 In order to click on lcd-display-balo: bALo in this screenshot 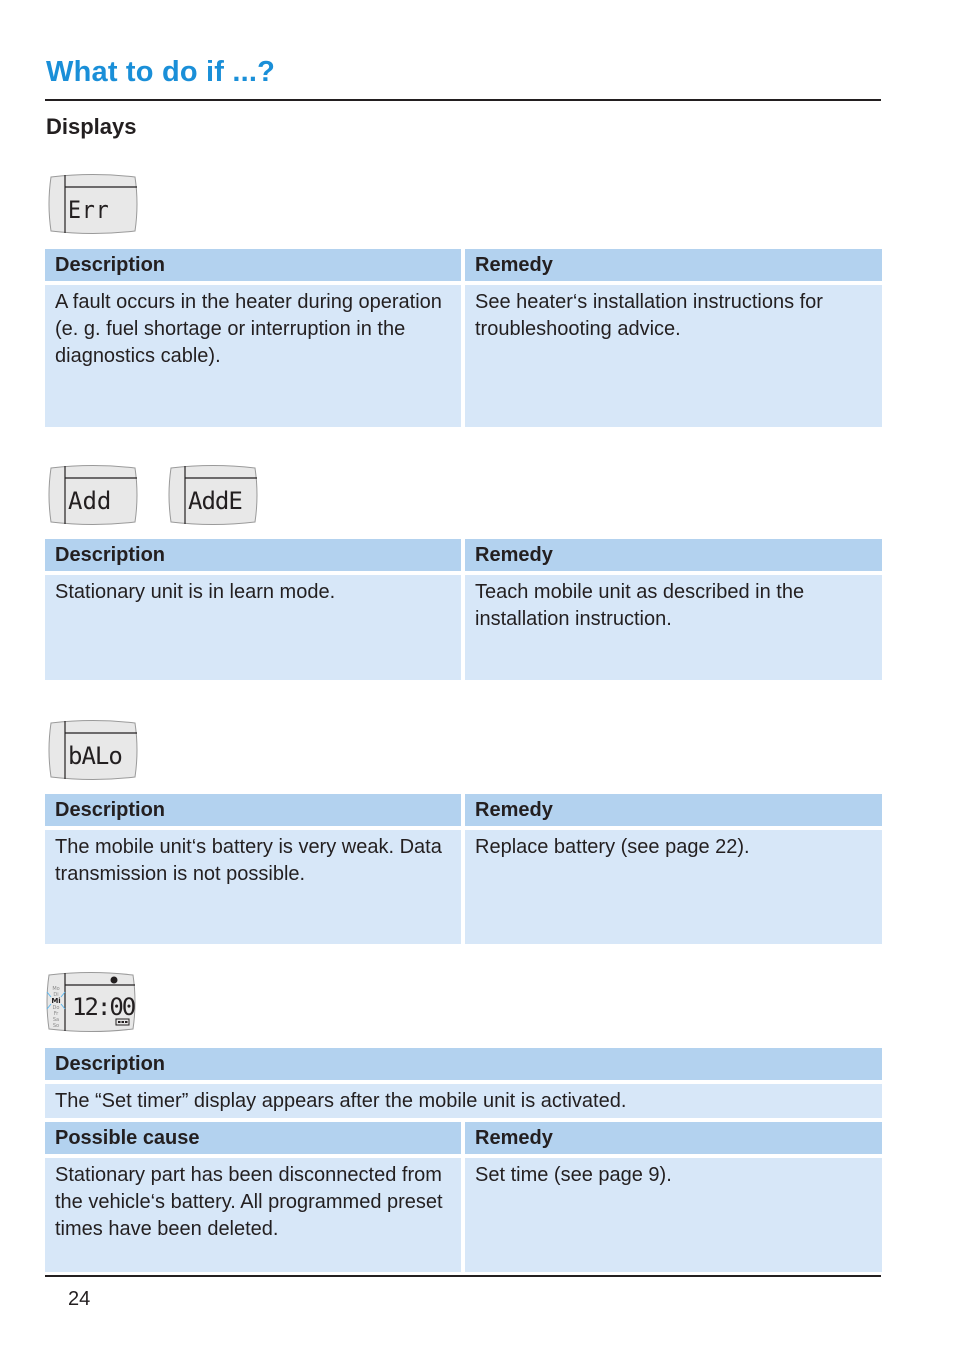, I will do `click(92, 749)`.